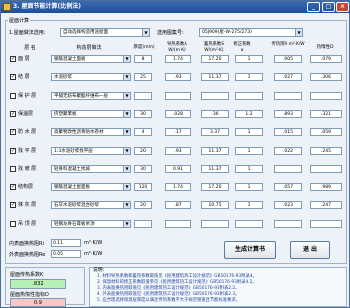  What do you see at coordinates (168, 300) in the screenshot?
I see `note-line: 5. 应合理选择保温层厚度以满足传热系数不大于规范限值且节能标准要求。` at bounding box center [168, 300].